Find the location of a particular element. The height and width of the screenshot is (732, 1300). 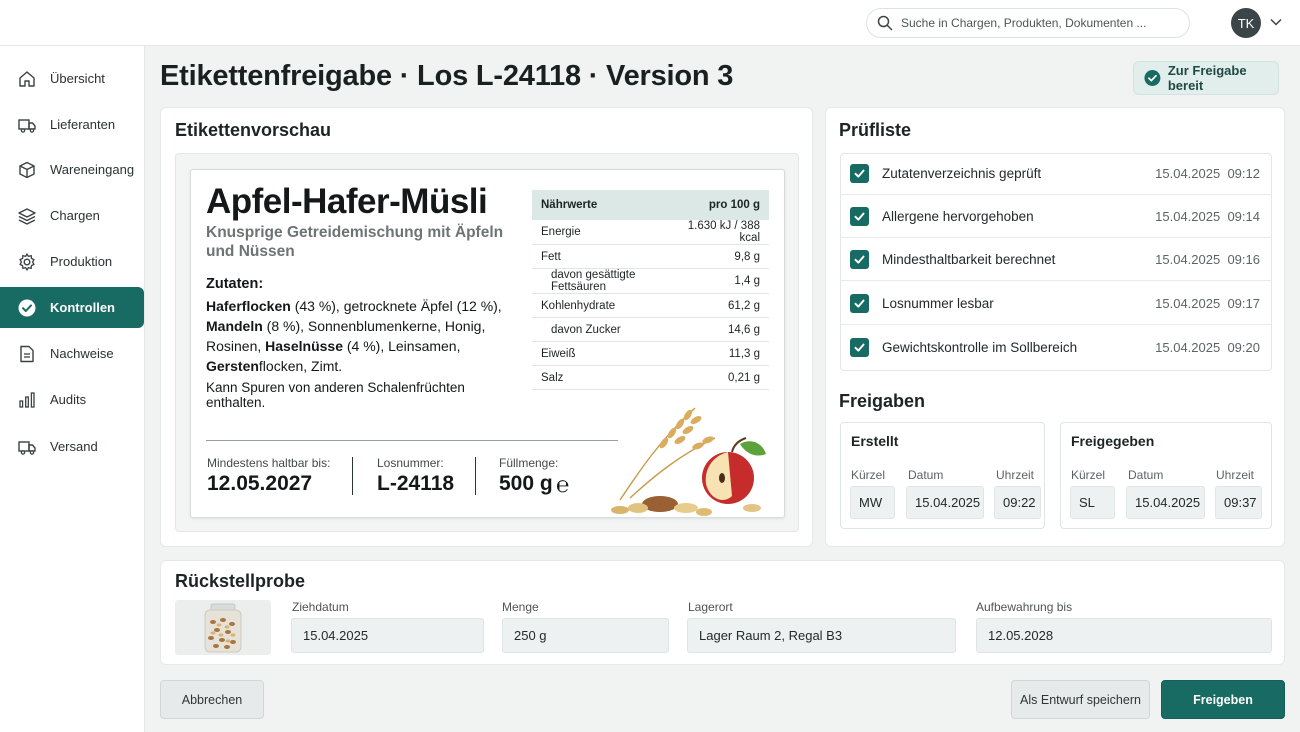

keep-until-field: 12.05.2028 is located at coordinates (1124, 635).